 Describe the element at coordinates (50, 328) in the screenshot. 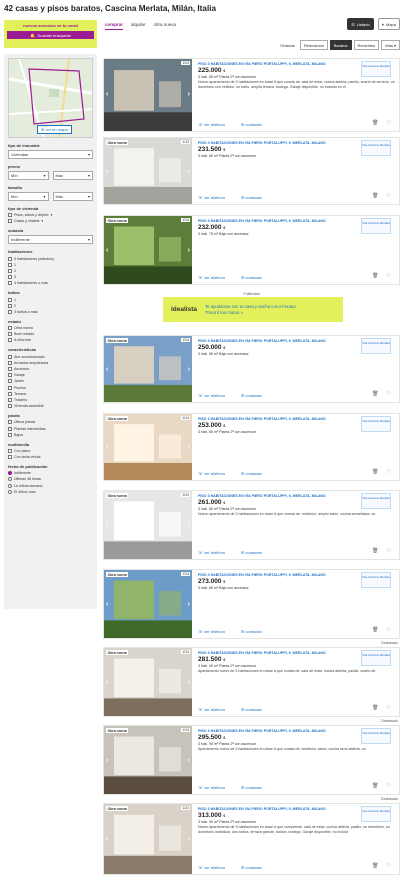

I see `checkbox-option: Obra nueva` at that location.